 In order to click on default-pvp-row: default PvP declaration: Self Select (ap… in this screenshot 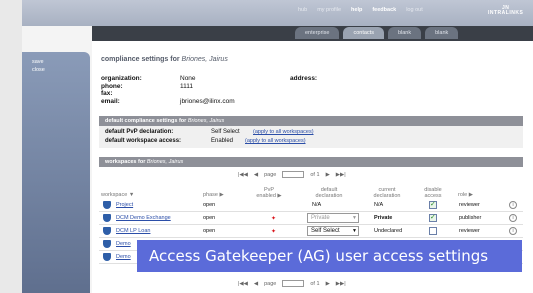, I will do `click(209, 132)`.